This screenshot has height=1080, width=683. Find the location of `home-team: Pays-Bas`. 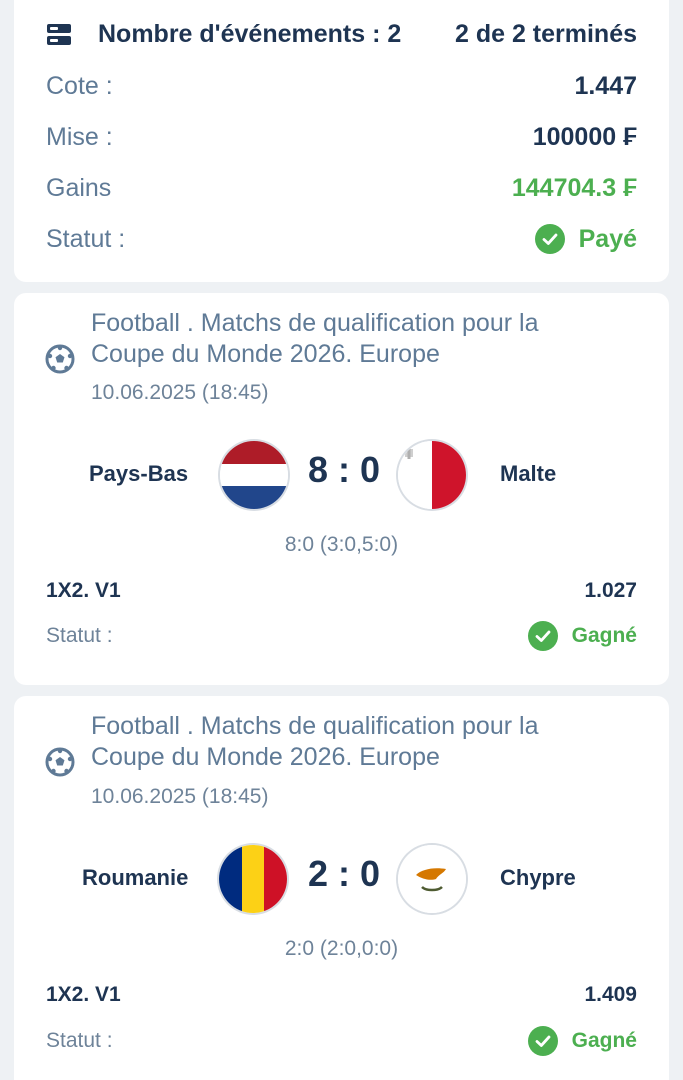

home-team: Pays-Bas is located at coordinates (139, 473).